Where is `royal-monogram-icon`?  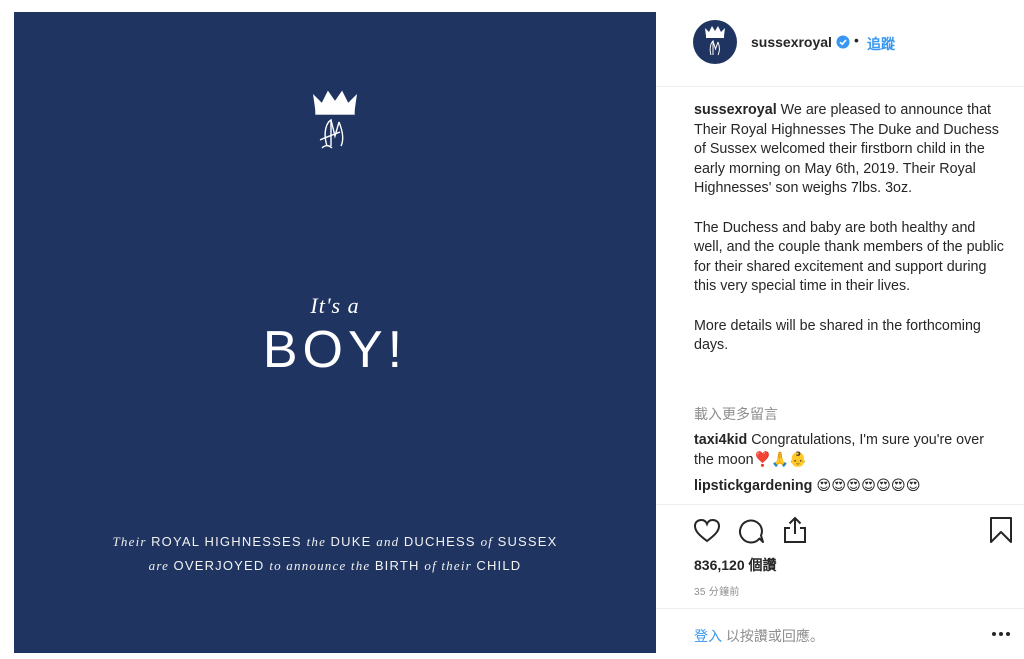 royal-monogram-icon is located at coordinates (715, 41).